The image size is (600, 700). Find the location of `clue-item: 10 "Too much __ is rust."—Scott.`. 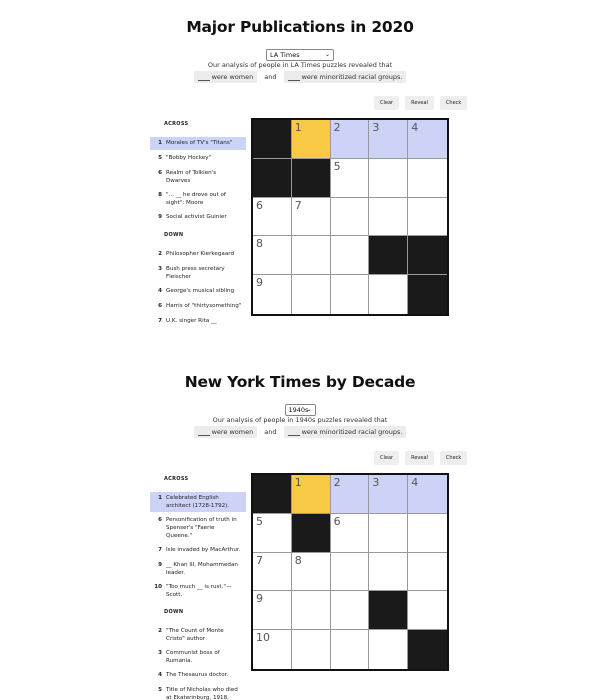

clue-item: 10 "Too much __ is rust."—Scott. is located at coordinates (198, 591).